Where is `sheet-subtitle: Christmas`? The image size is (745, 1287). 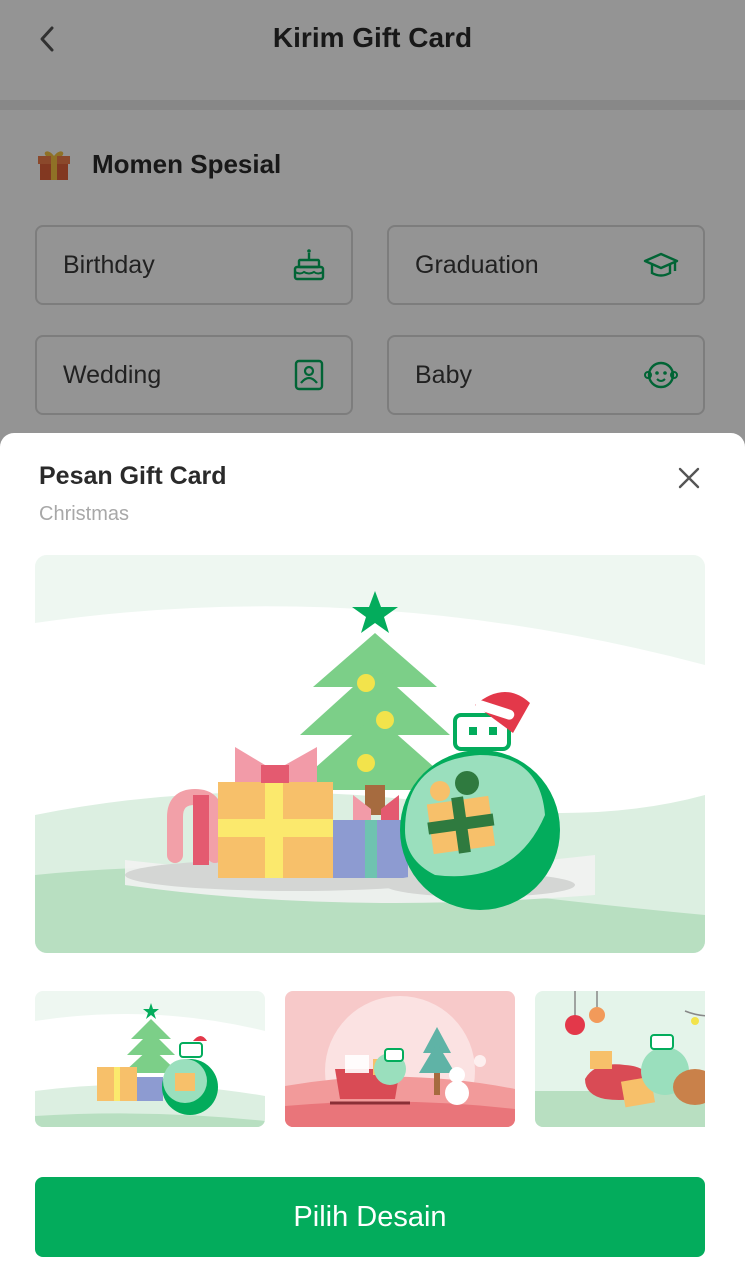 sheet-subtitle: Christmas is located at coordinates (84, 514).